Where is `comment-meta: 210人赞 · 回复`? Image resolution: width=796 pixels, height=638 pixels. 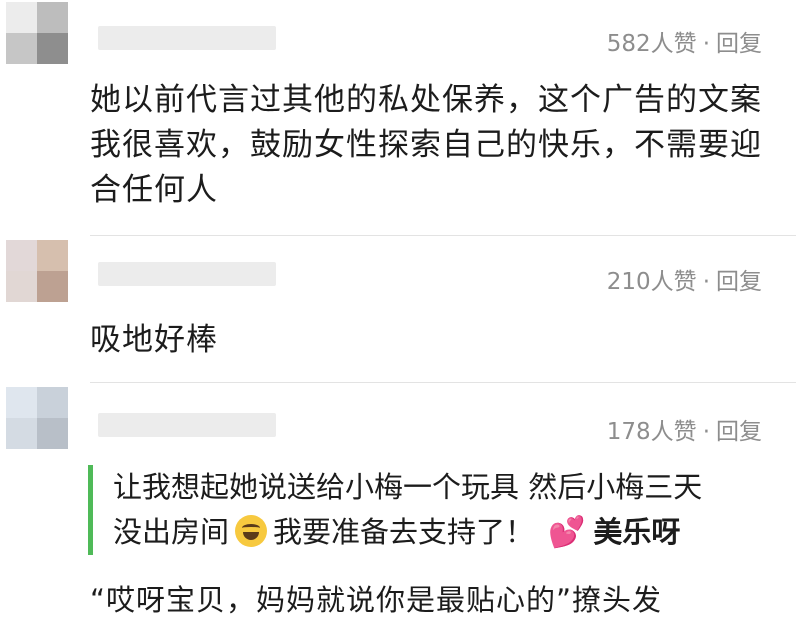
comment-meta: 210人赞 · 回复 is located at coordinates (684, 279).